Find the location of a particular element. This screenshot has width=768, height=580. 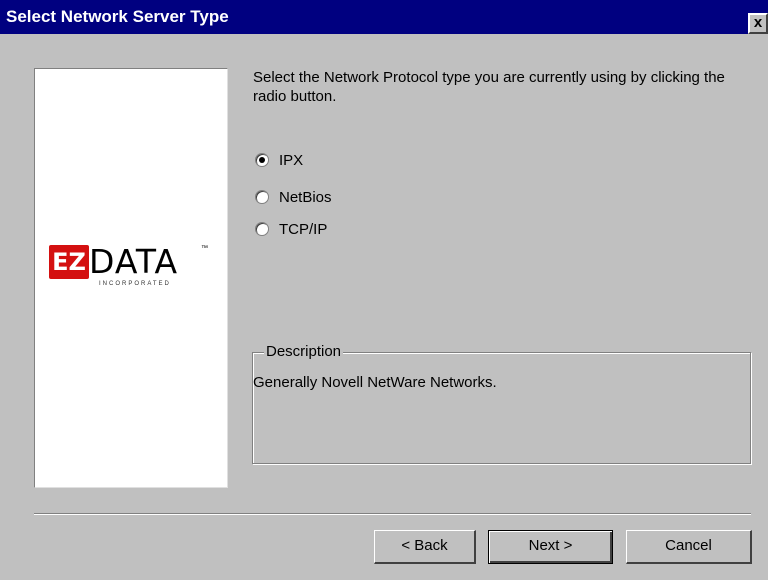

radio-tcpip: TCP/IP is located at coordinates (291, 229).